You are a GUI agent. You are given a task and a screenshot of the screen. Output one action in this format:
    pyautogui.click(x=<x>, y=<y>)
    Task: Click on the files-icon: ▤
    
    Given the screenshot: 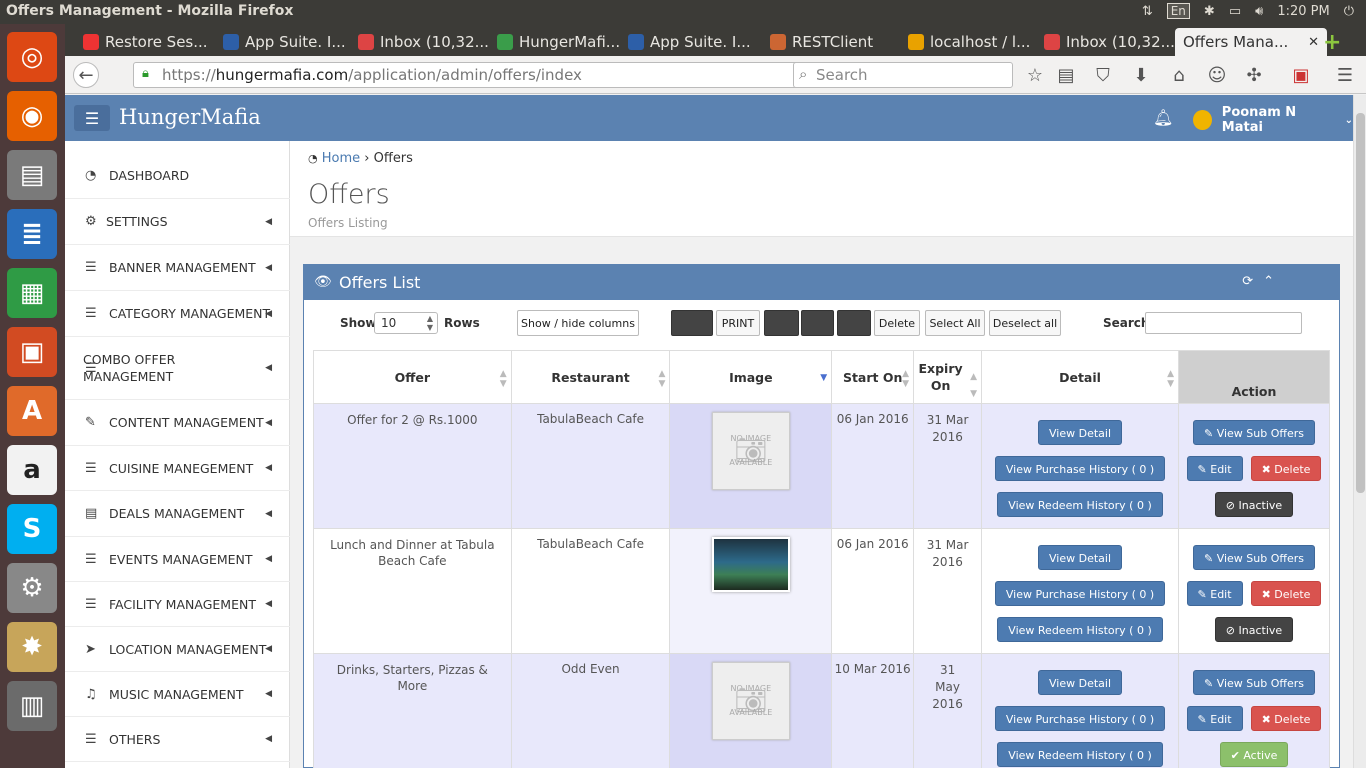 What is the action you would take?
    pyautogui.click(x=32, y=175)
    